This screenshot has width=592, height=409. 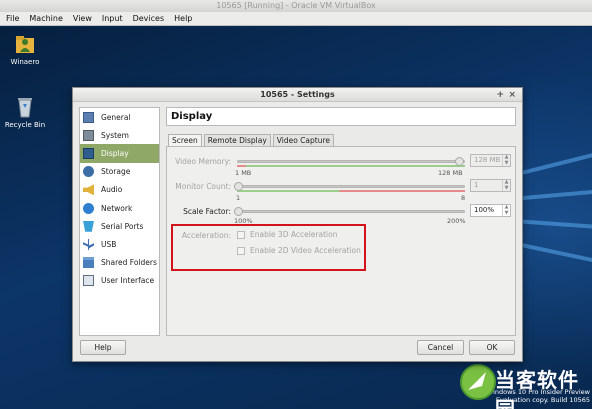 I want to click on display-icon, so click(x=88, y=153).